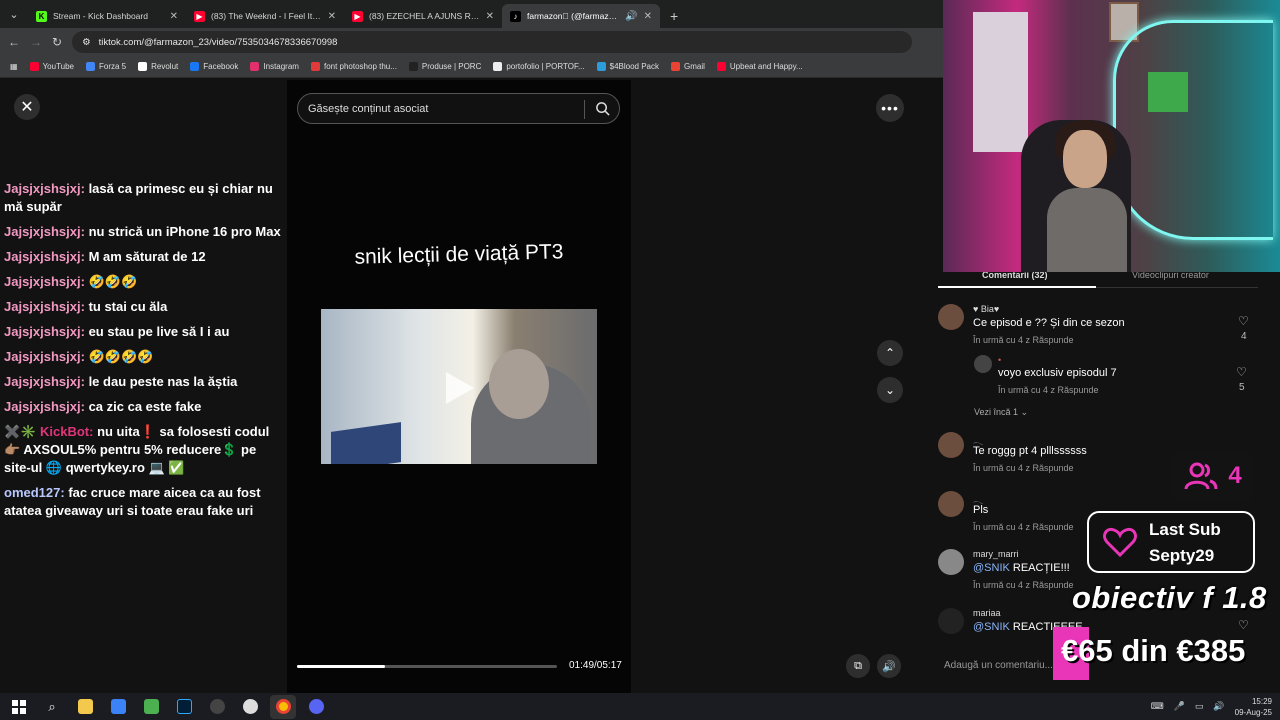  I want to click on chat-text: nu strică un iPhone 16 pro Max, so click(182, 231).